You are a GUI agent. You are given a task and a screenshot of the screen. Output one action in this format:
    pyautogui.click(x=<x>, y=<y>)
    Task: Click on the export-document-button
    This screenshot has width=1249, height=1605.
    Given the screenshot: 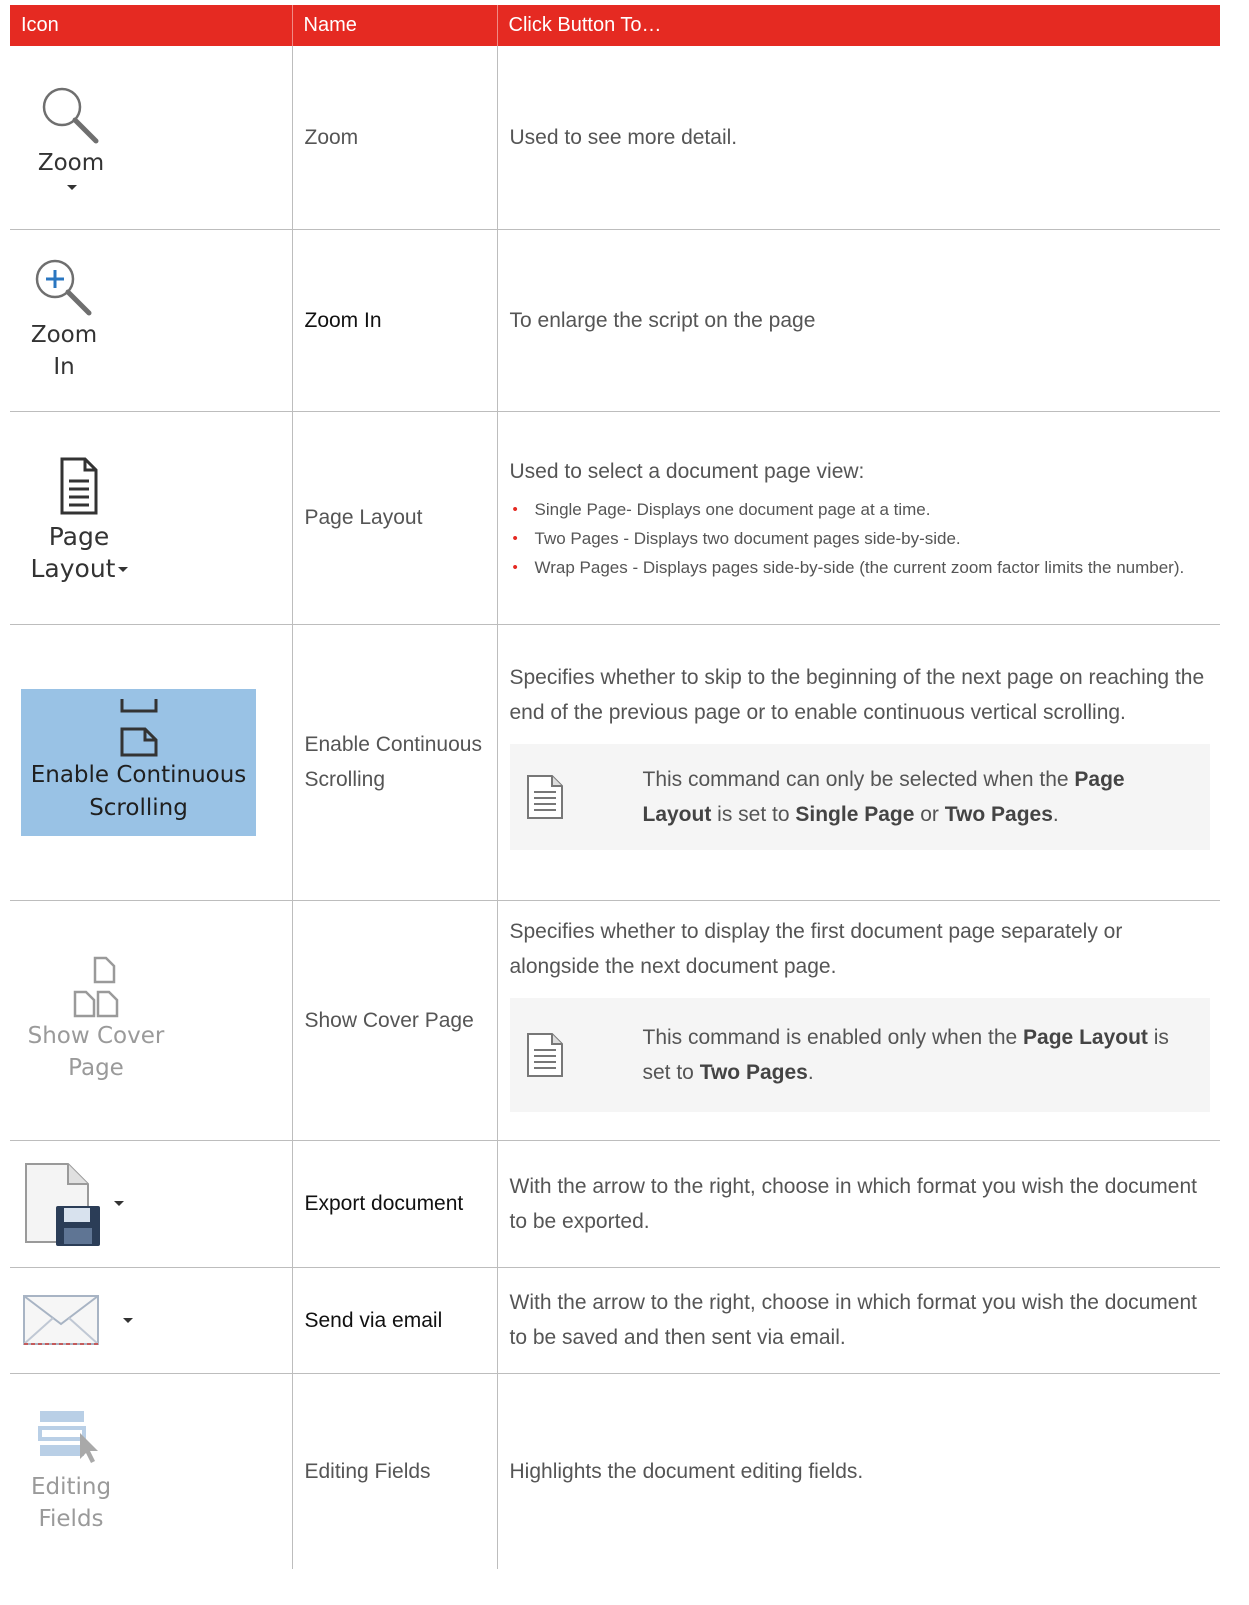 What is the action you would take?
    pyautogui.click(x=157, y=1204)
    